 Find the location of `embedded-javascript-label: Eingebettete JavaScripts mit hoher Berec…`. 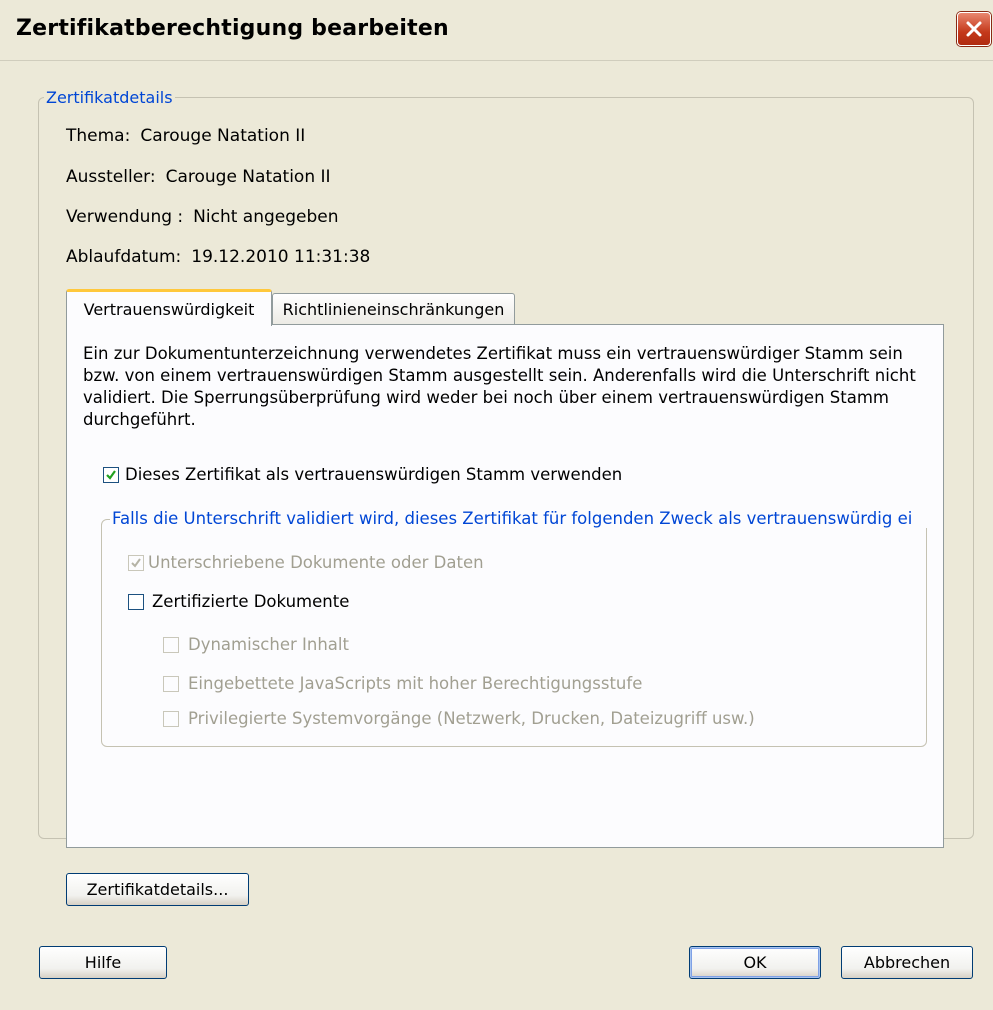

embedded-javascript-label: Eingebettete JavaScripts mit hoher Berec… is located at coordinates (415, 683).